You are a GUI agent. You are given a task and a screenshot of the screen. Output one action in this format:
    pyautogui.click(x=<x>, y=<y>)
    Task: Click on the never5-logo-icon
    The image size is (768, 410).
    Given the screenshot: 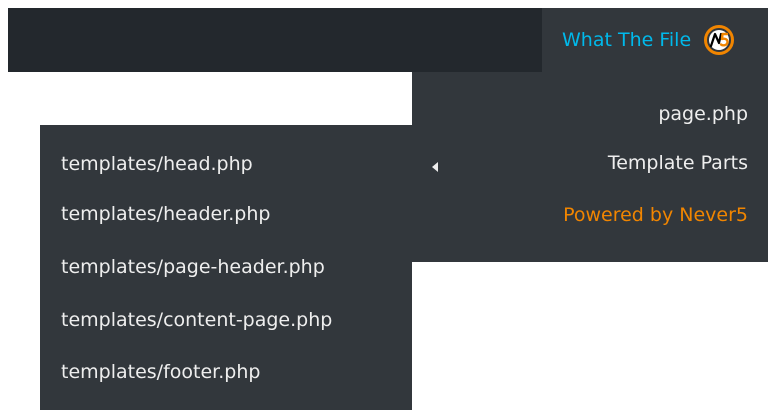 What is the action you would take?
    pyautogui.click(x=719, y=40)
    